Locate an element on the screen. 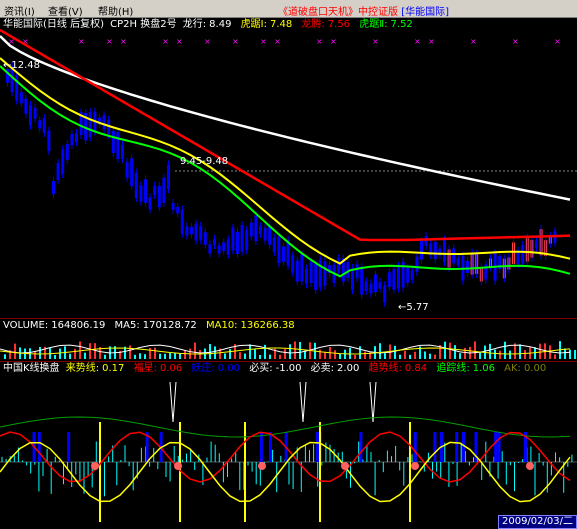  zhuizong-label: 追踪线: is located at coordinates (453, 368).